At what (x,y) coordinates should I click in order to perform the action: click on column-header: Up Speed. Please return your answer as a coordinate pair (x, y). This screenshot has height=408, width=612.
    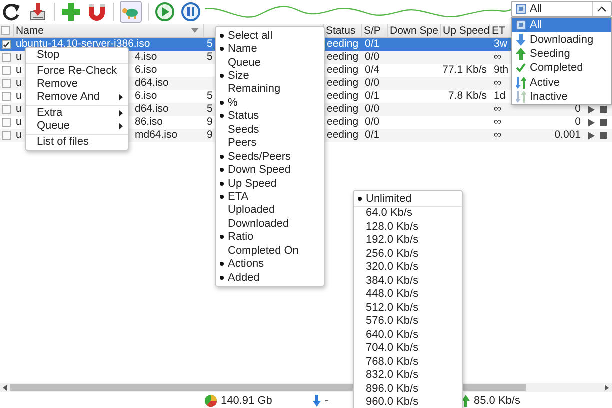
    Looking at the image, I should click on (466, 30).